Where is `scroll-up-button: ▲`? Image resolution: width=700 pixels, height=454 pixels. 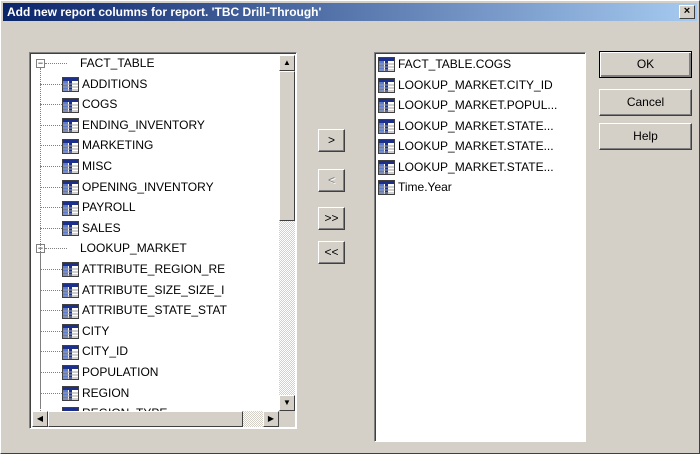
scroll-up-button: ▲ is located at coordinates (287, 63).